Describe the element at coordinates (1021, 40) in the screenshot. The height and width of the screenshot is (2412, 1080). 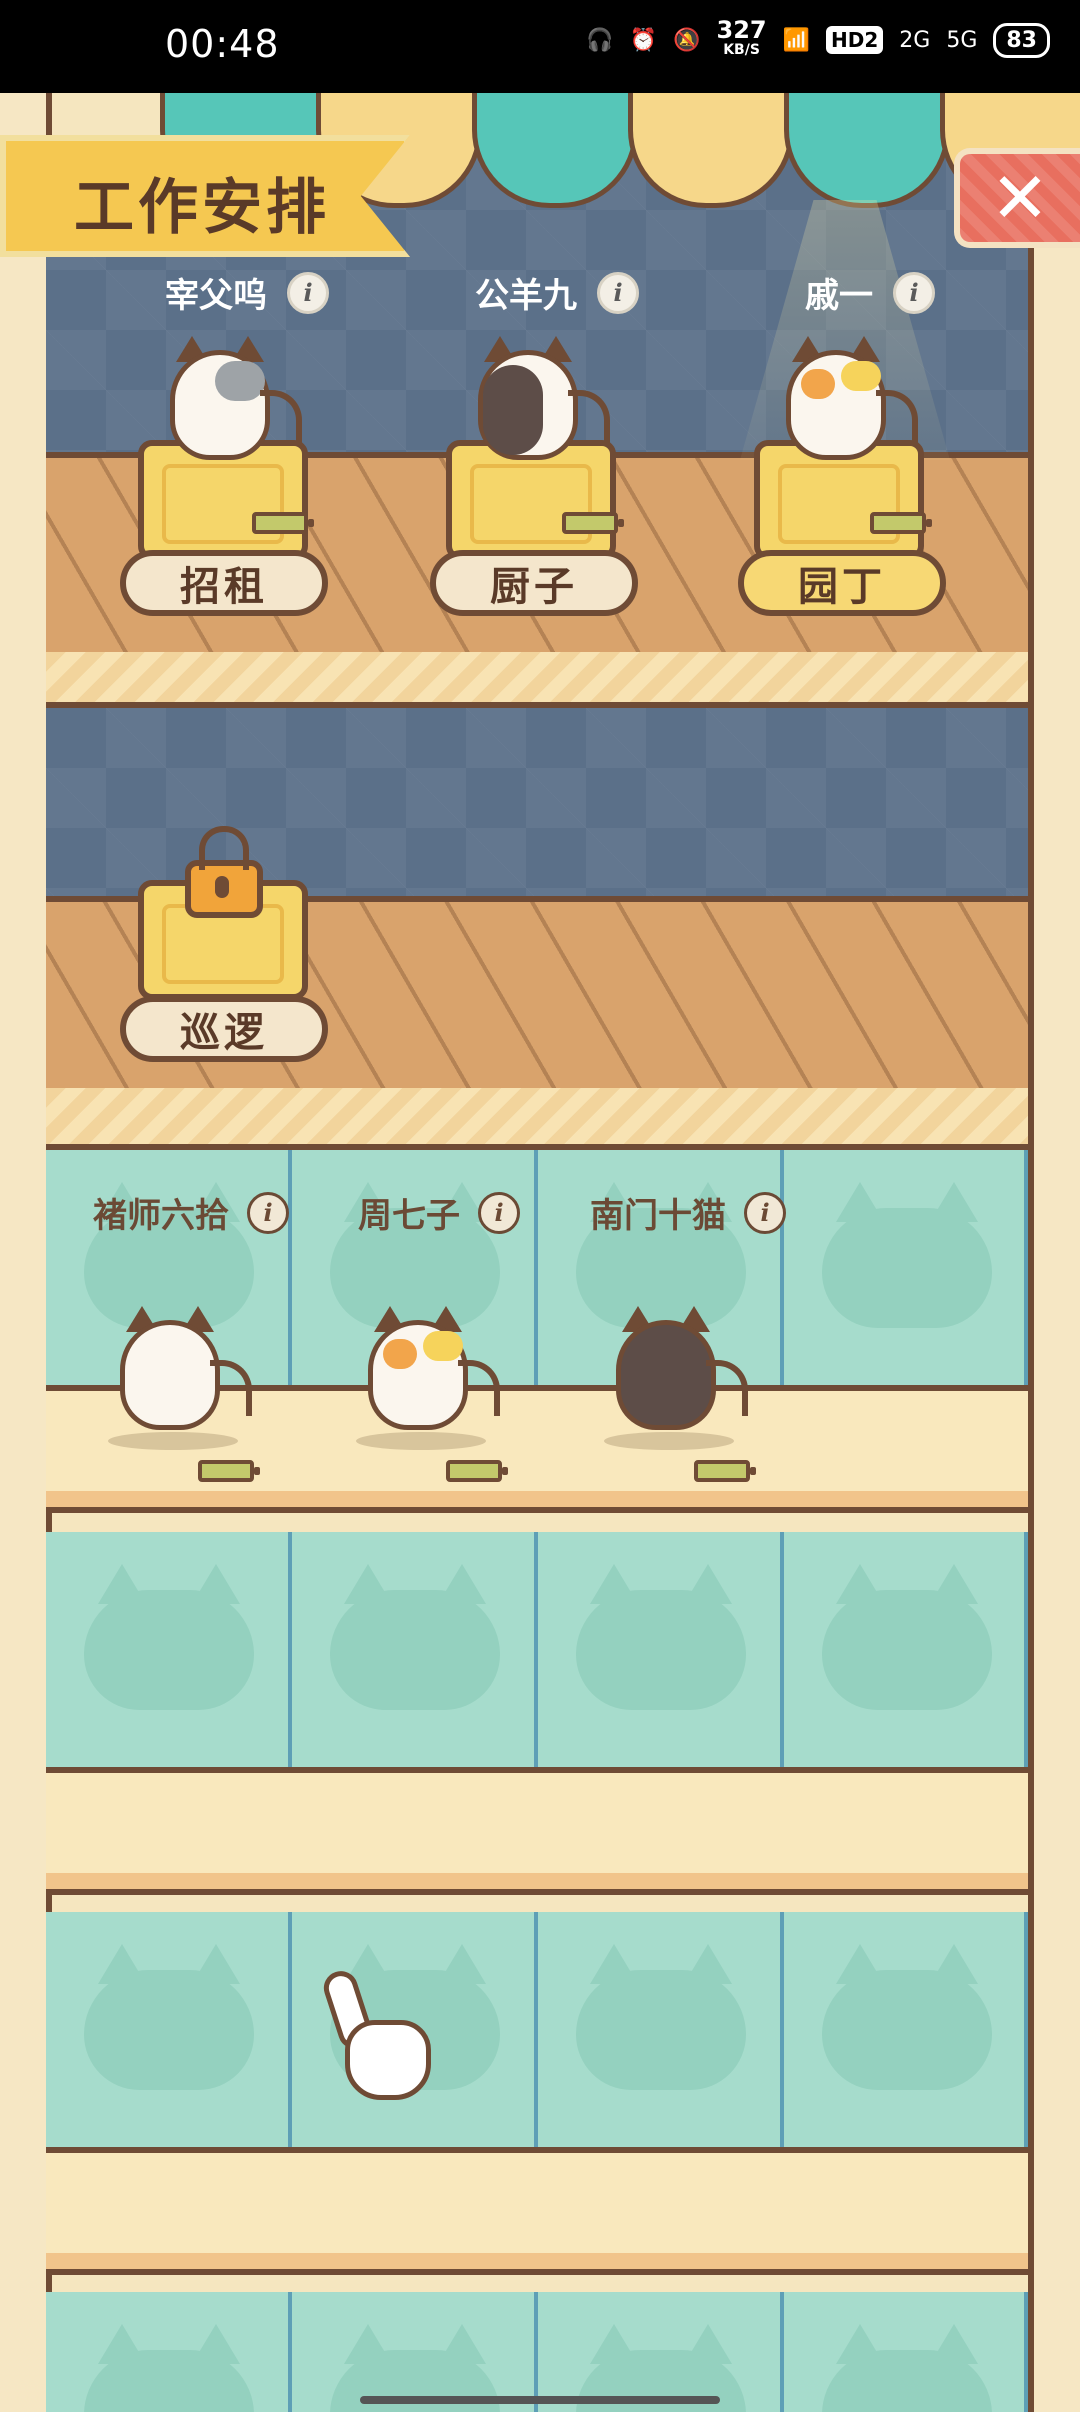
I see `battery-indicator: 83` at that location.